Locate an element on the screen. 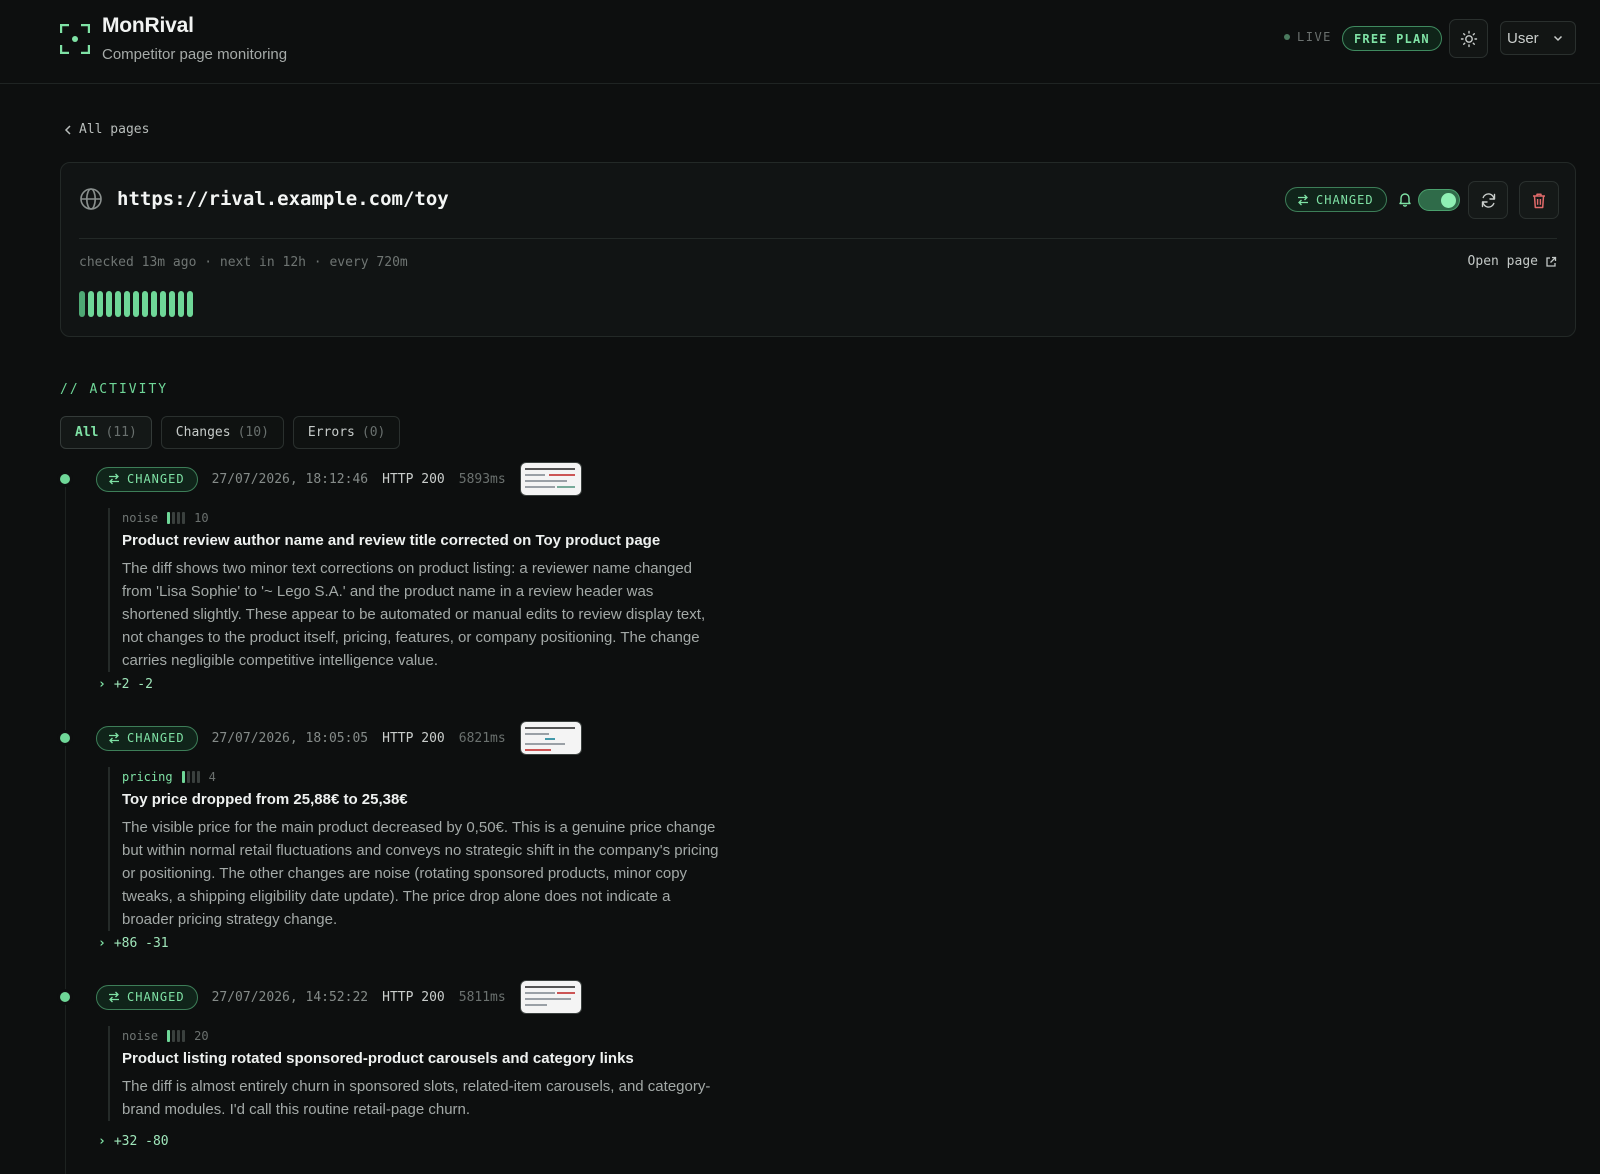  refresh-button is located at coordinates (1488, 200).